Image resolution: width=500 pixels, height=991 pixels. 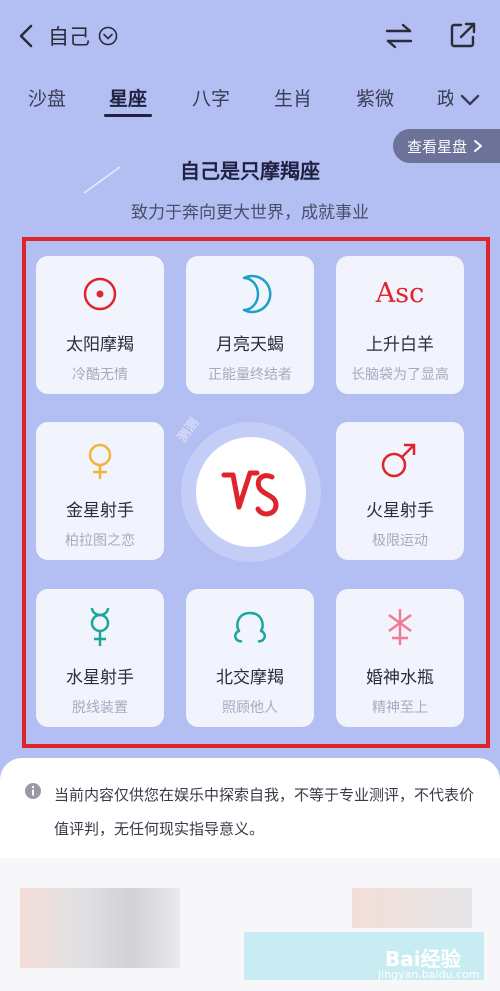 I want to click on ascendant-label: Asc, so click(x=400, y=293).